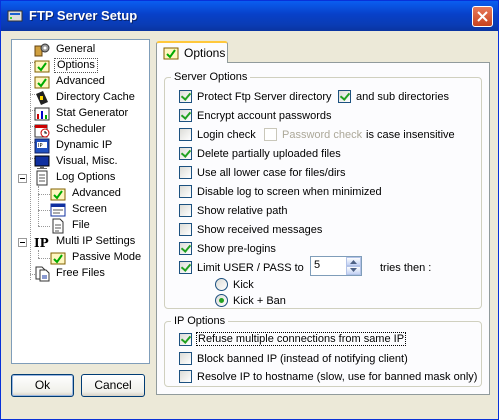  What do you see at coordinates (42, 50) in the screenshot?
I see `general-icon` at bounding box center [42, 50].